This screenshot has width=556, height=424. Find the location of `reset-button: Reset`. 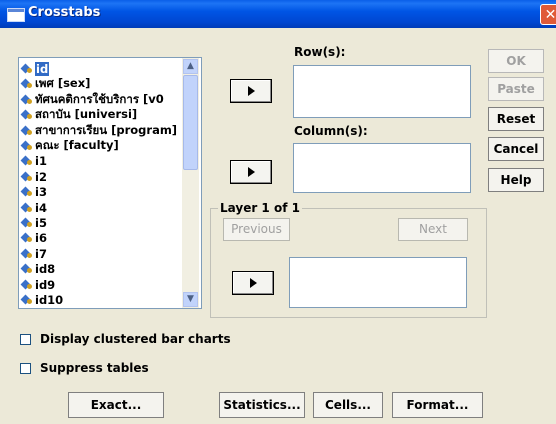

reset-button: Reset is located at coordinates (516, 119).